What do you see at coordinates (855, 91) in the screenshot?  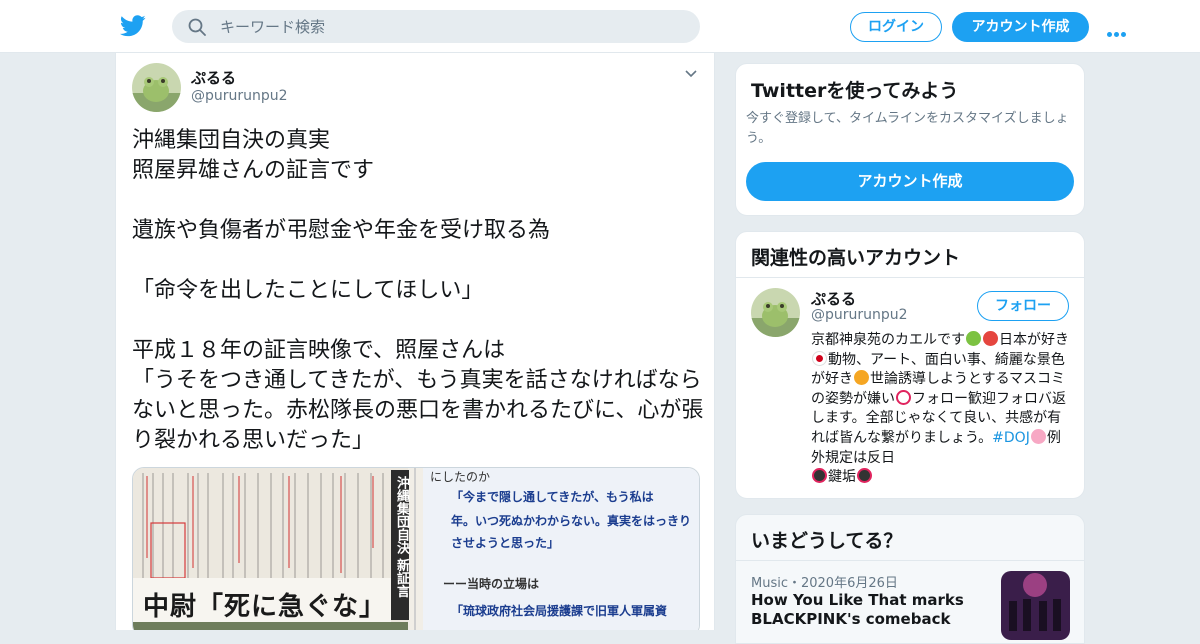 I see `signup-prompt-title: Twitterを使ってみよう` at bounding box center [855, 91].